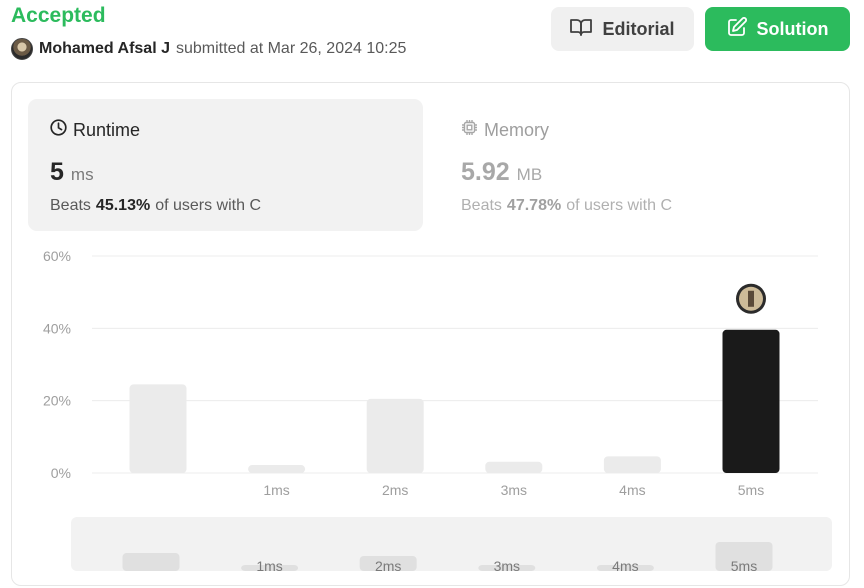  Describe the element at coordinates (395, 490) in the screenshot. I see `x-tick-label: 2ms` at that location.